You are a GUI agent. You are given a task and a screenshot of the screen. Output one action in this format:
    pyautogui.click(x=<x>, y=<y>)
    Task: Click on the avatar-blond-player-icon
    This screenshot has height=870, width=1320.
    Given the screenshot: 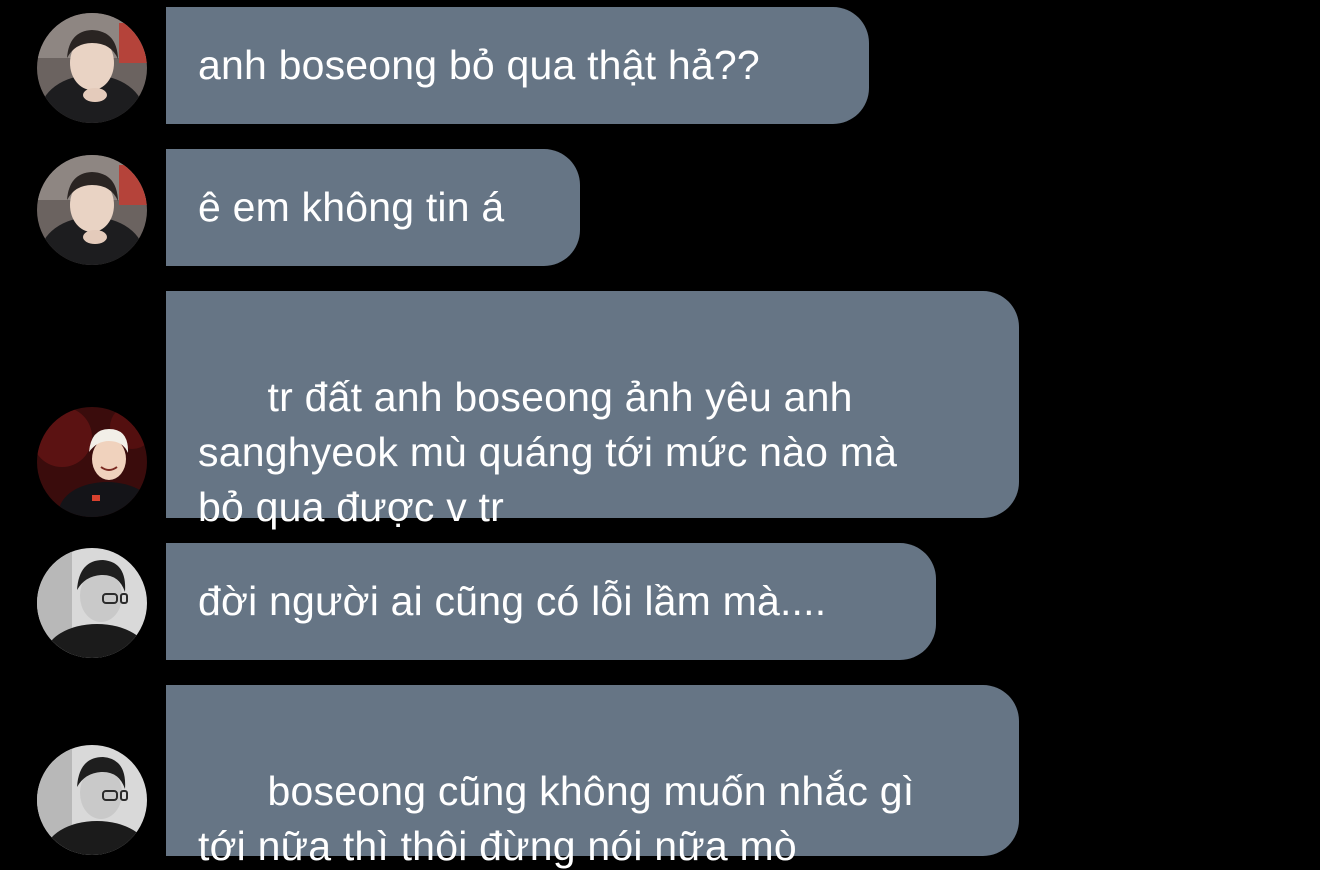 What is the action you would take?
    pyautogui.click(x=92, y=462)
    